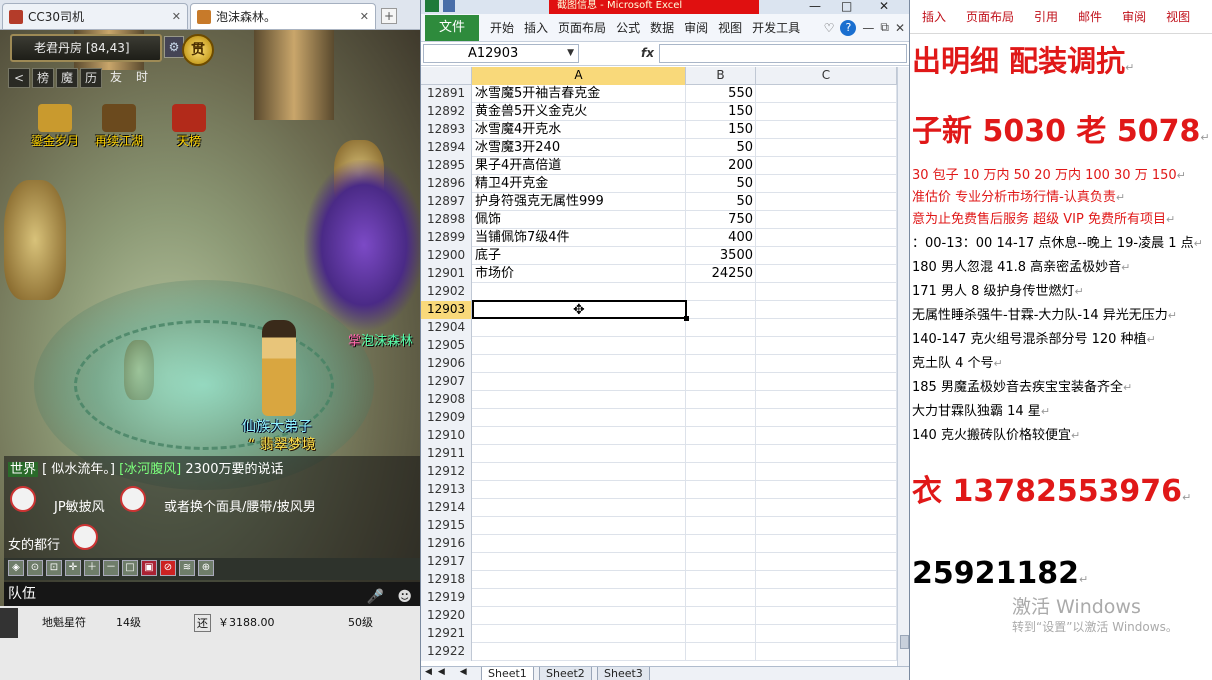 Image resolution: width=1212 pixels, height=680 pixels. What do you see at coordinates (884, 27) in the screenshot?
I see `restore-icon: ⧉` at bounding box center [884, 27].